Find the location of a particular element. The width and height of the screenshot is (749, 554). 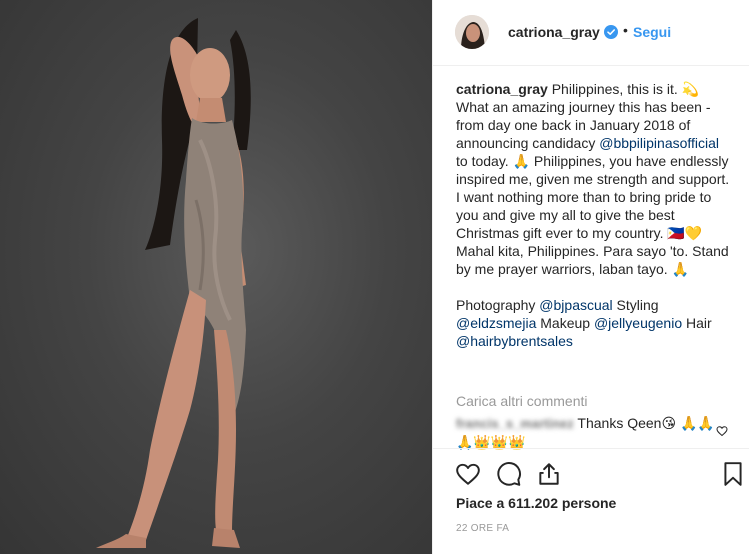

mention-link: @bjpascual is located at coordinates (575, 305).